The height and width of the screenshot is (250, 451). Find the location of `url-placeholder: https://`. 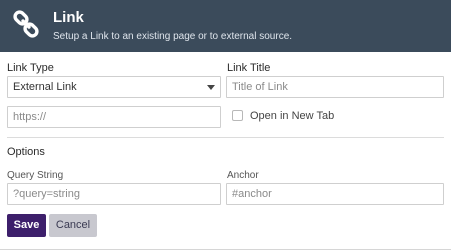

url-placeholder: https:// is located at coordinates (30, 117).